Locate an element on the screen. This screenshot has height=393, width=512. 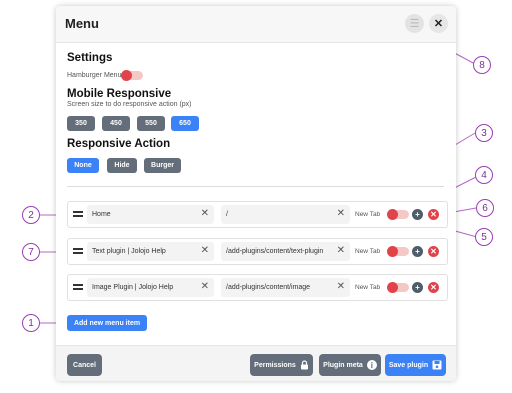
item-title-field: Image Plugin | Jolojo Help ✕ is located at coordinates (150, 287).